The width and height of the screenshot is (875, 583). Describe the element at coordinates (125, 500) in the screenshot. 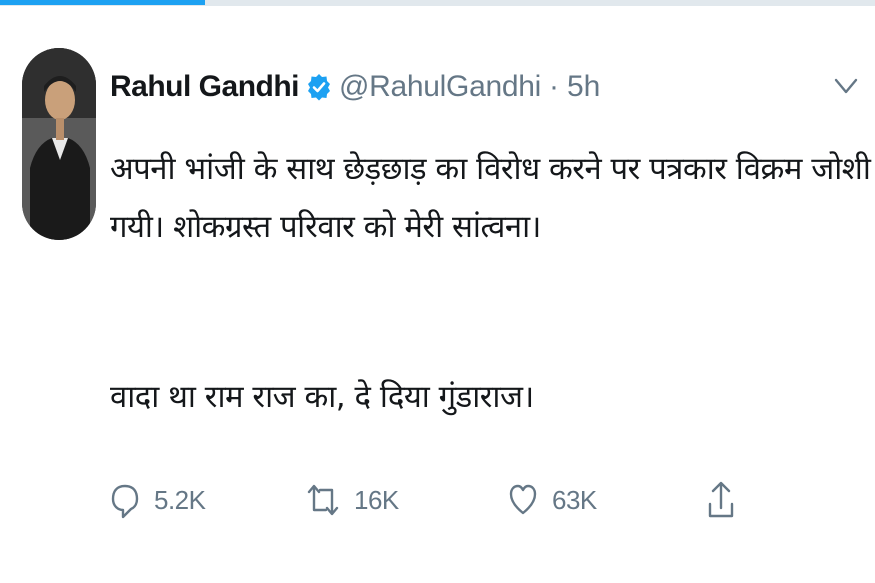

I see `reply-icon` at that location.